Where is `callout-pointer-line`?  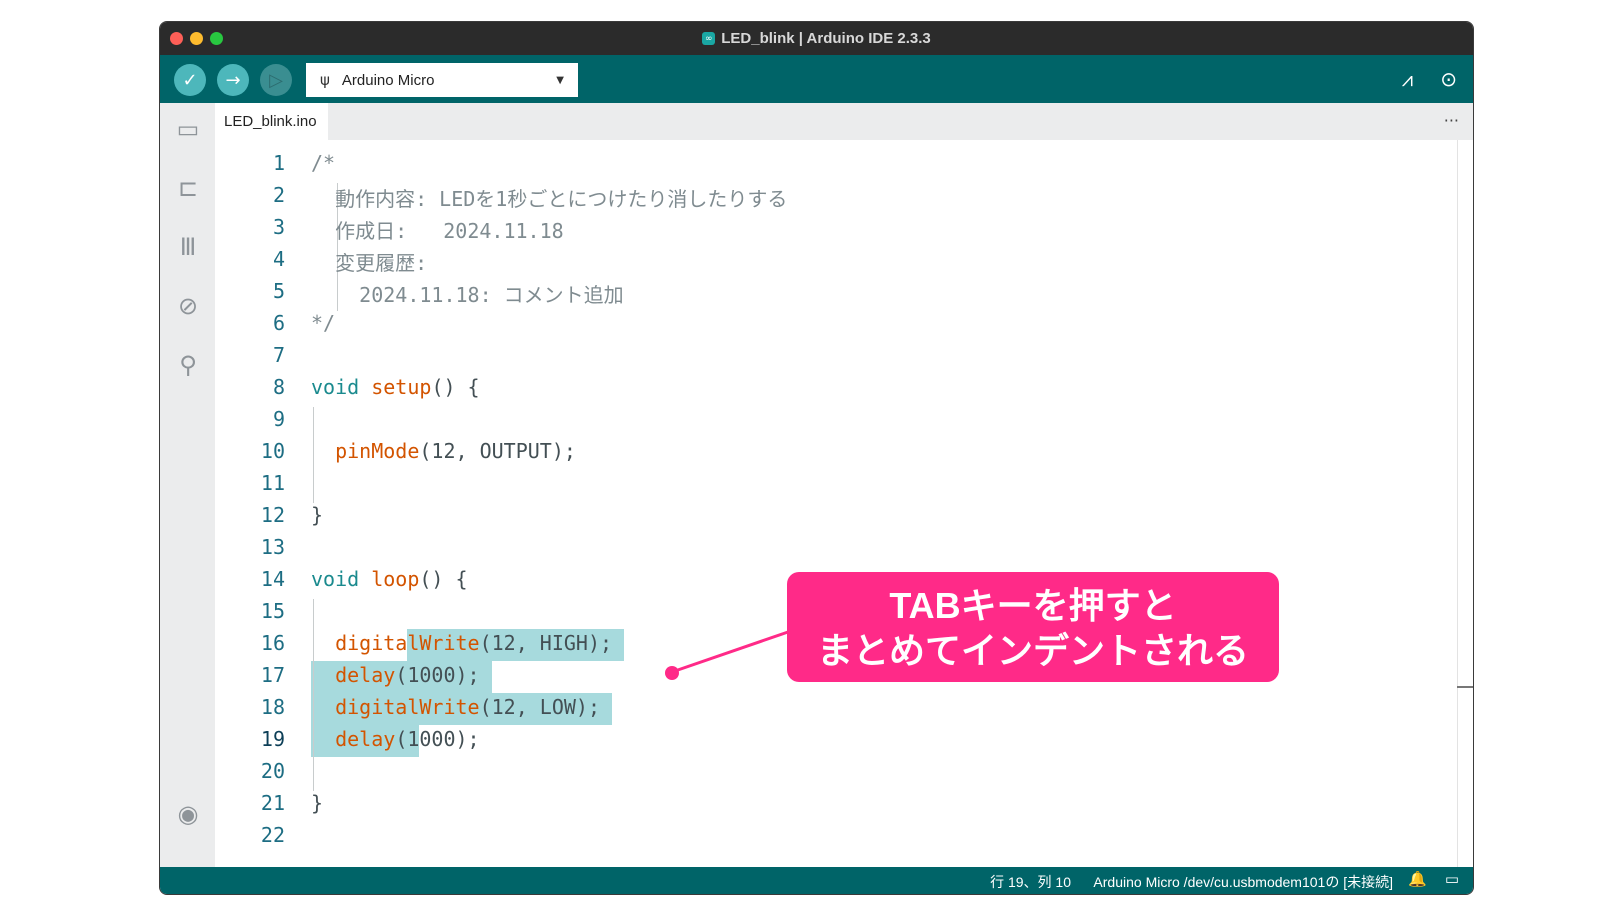 callout-pointer-line is located at coordinates (730, 652).